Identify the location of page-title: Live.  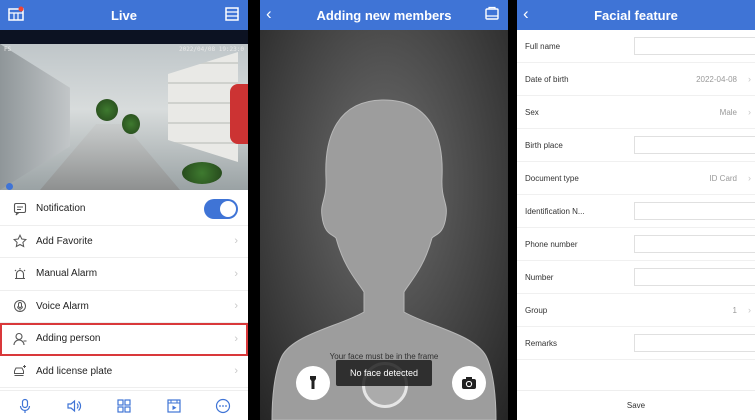
(123, 15).